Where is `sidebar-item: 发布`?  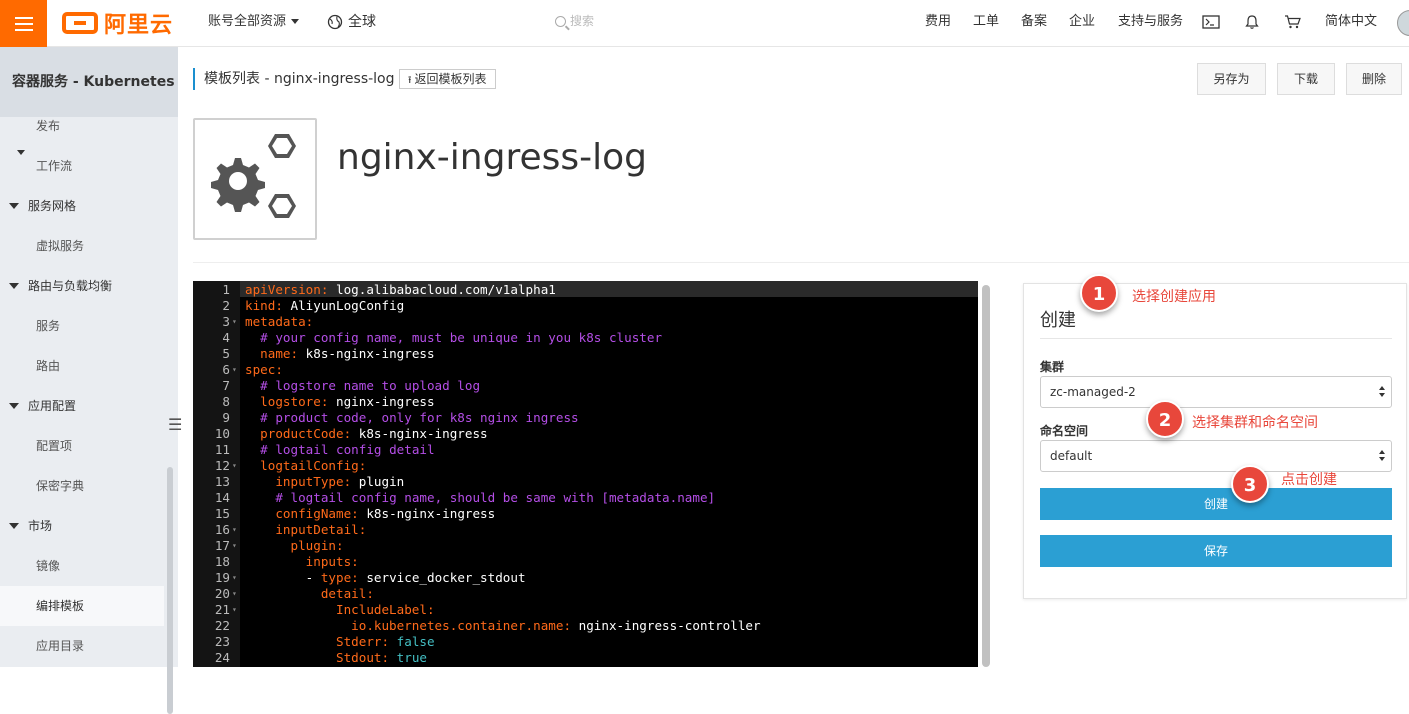
sidebar-item: 发布 is located at coordinates (82, 126).